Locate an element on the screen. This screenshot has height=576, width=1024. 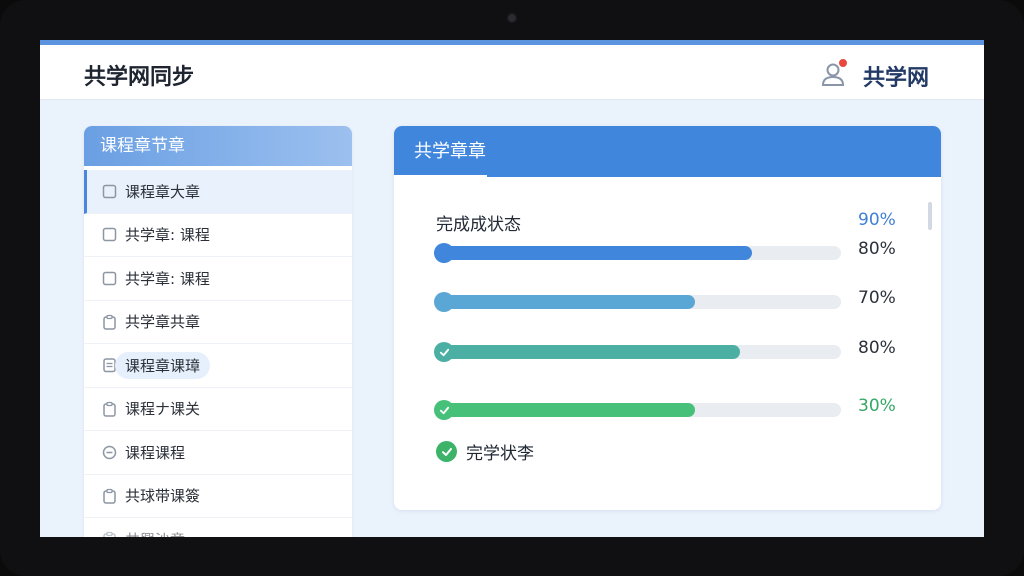
complete-status: 完学状李 is located at coordinates (485, 451).